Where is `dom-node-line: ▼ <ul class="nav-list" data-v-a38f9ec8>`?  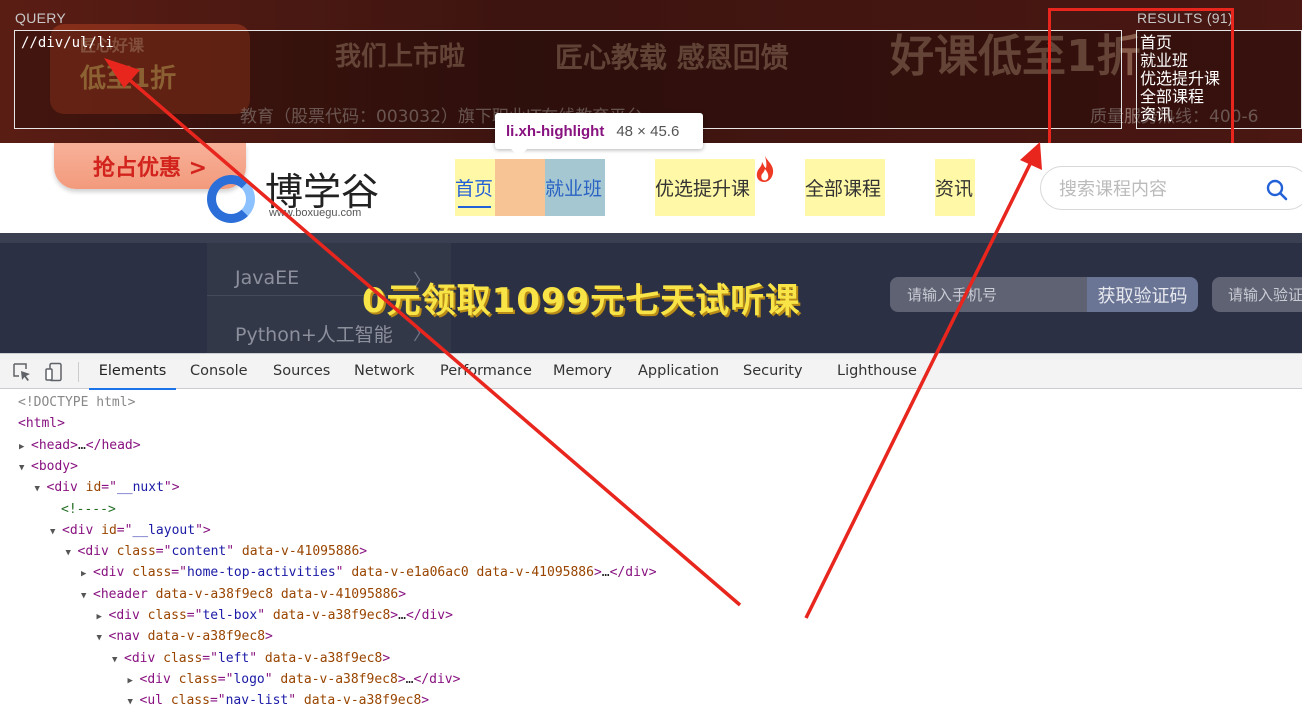
dom-node-line: ▼ <ul class="nav-list" data-v-a38f9ec8> is located at coordinates (279, 700).